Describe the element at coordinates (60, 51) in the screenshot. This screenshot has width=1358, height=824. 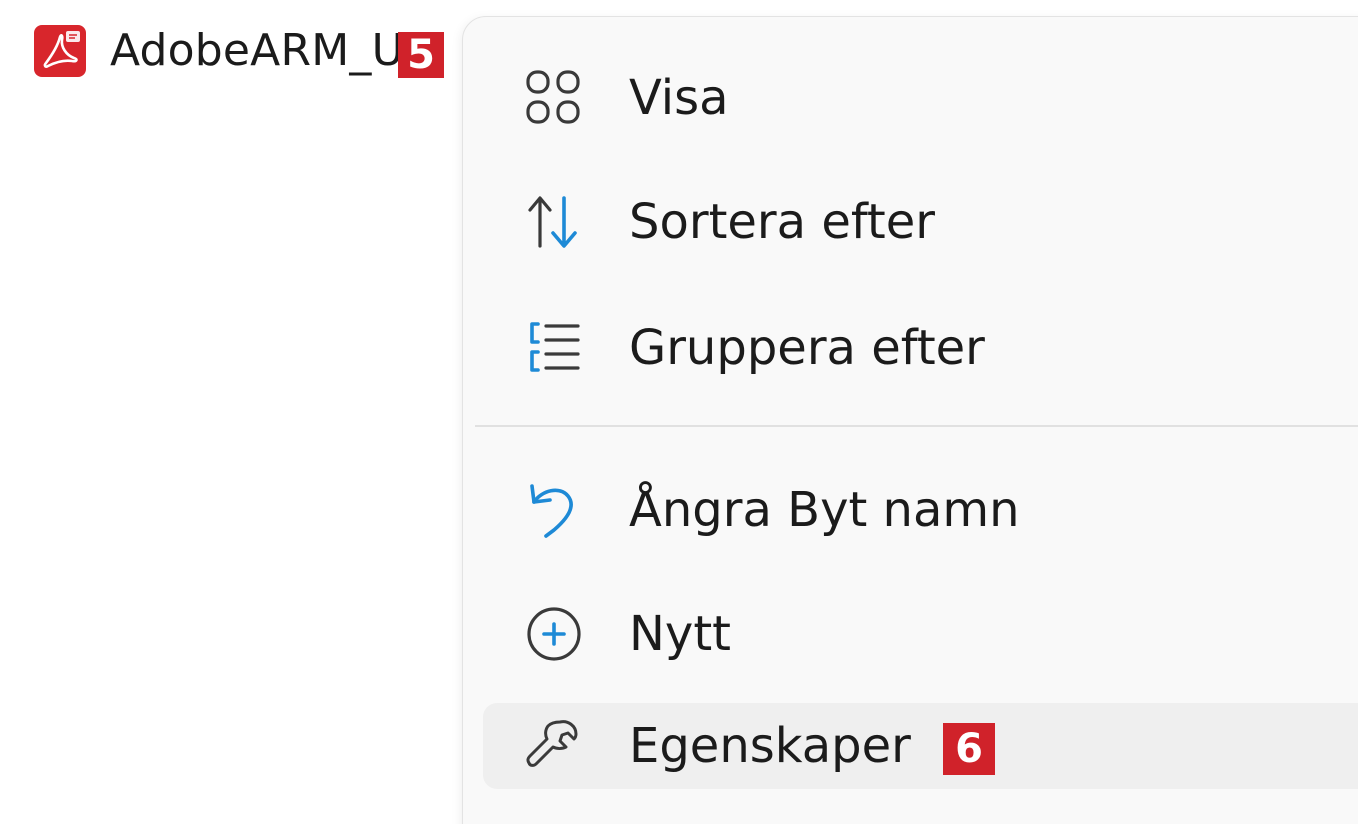
I see `pdf-icon` at that location.